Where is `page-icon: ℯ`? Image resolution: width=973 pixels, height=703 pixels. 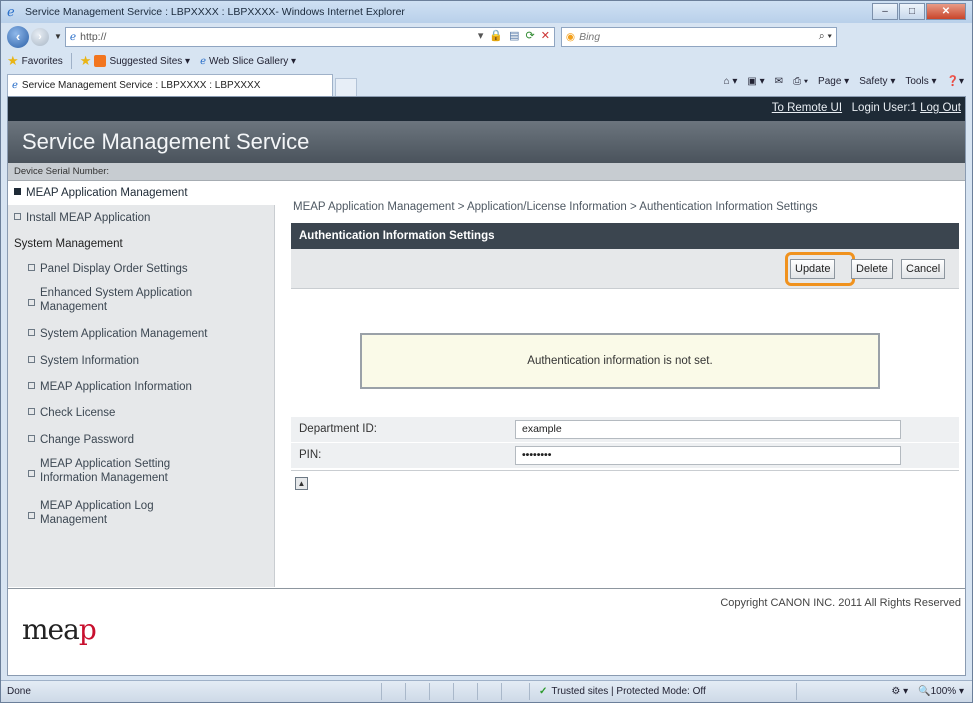 page-icon: ℯ is located at coordinates (73, 36).